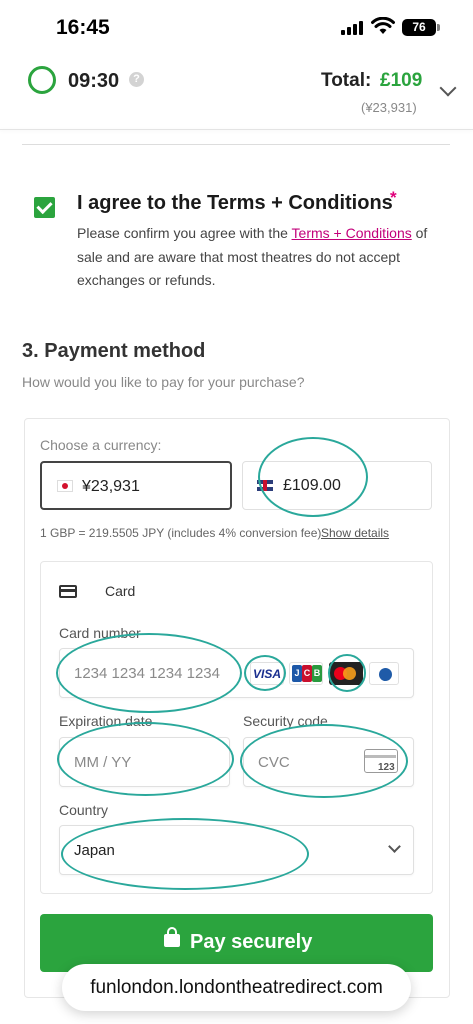  Describe the element at coordinates (236, 129) in the screenshot. I see `header-divider` at that location.